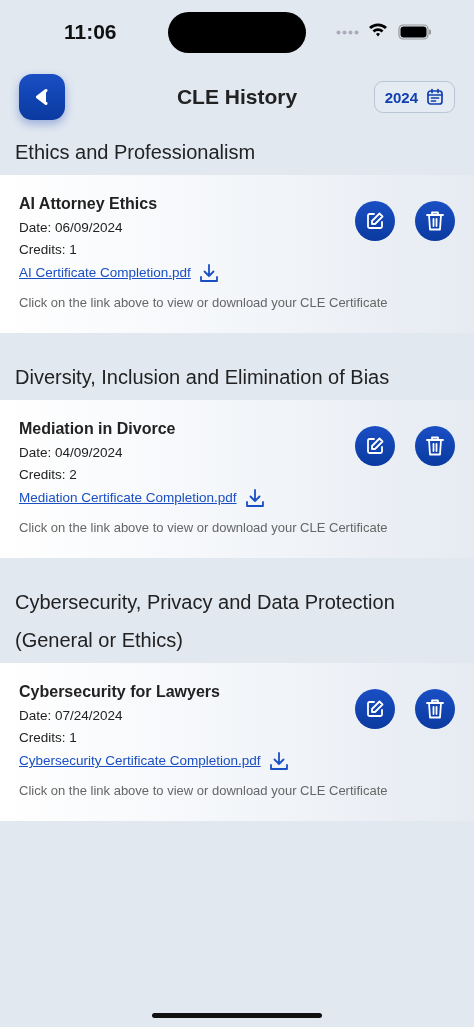 This screenshot has height=1027, width=474. Describe the element at coordinates (105, 273) in the screenshot. I see `certificate-link: AI Certificate Completion.pdf` at that location.